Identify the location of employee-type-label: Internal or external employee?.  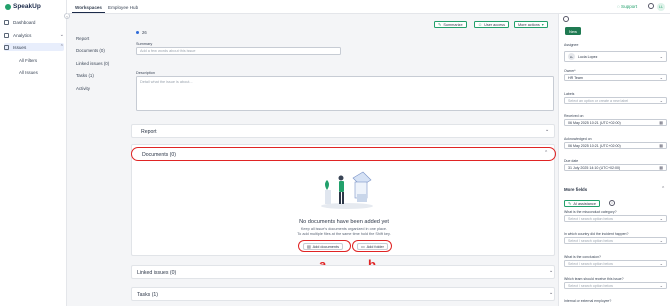
(588, 301).